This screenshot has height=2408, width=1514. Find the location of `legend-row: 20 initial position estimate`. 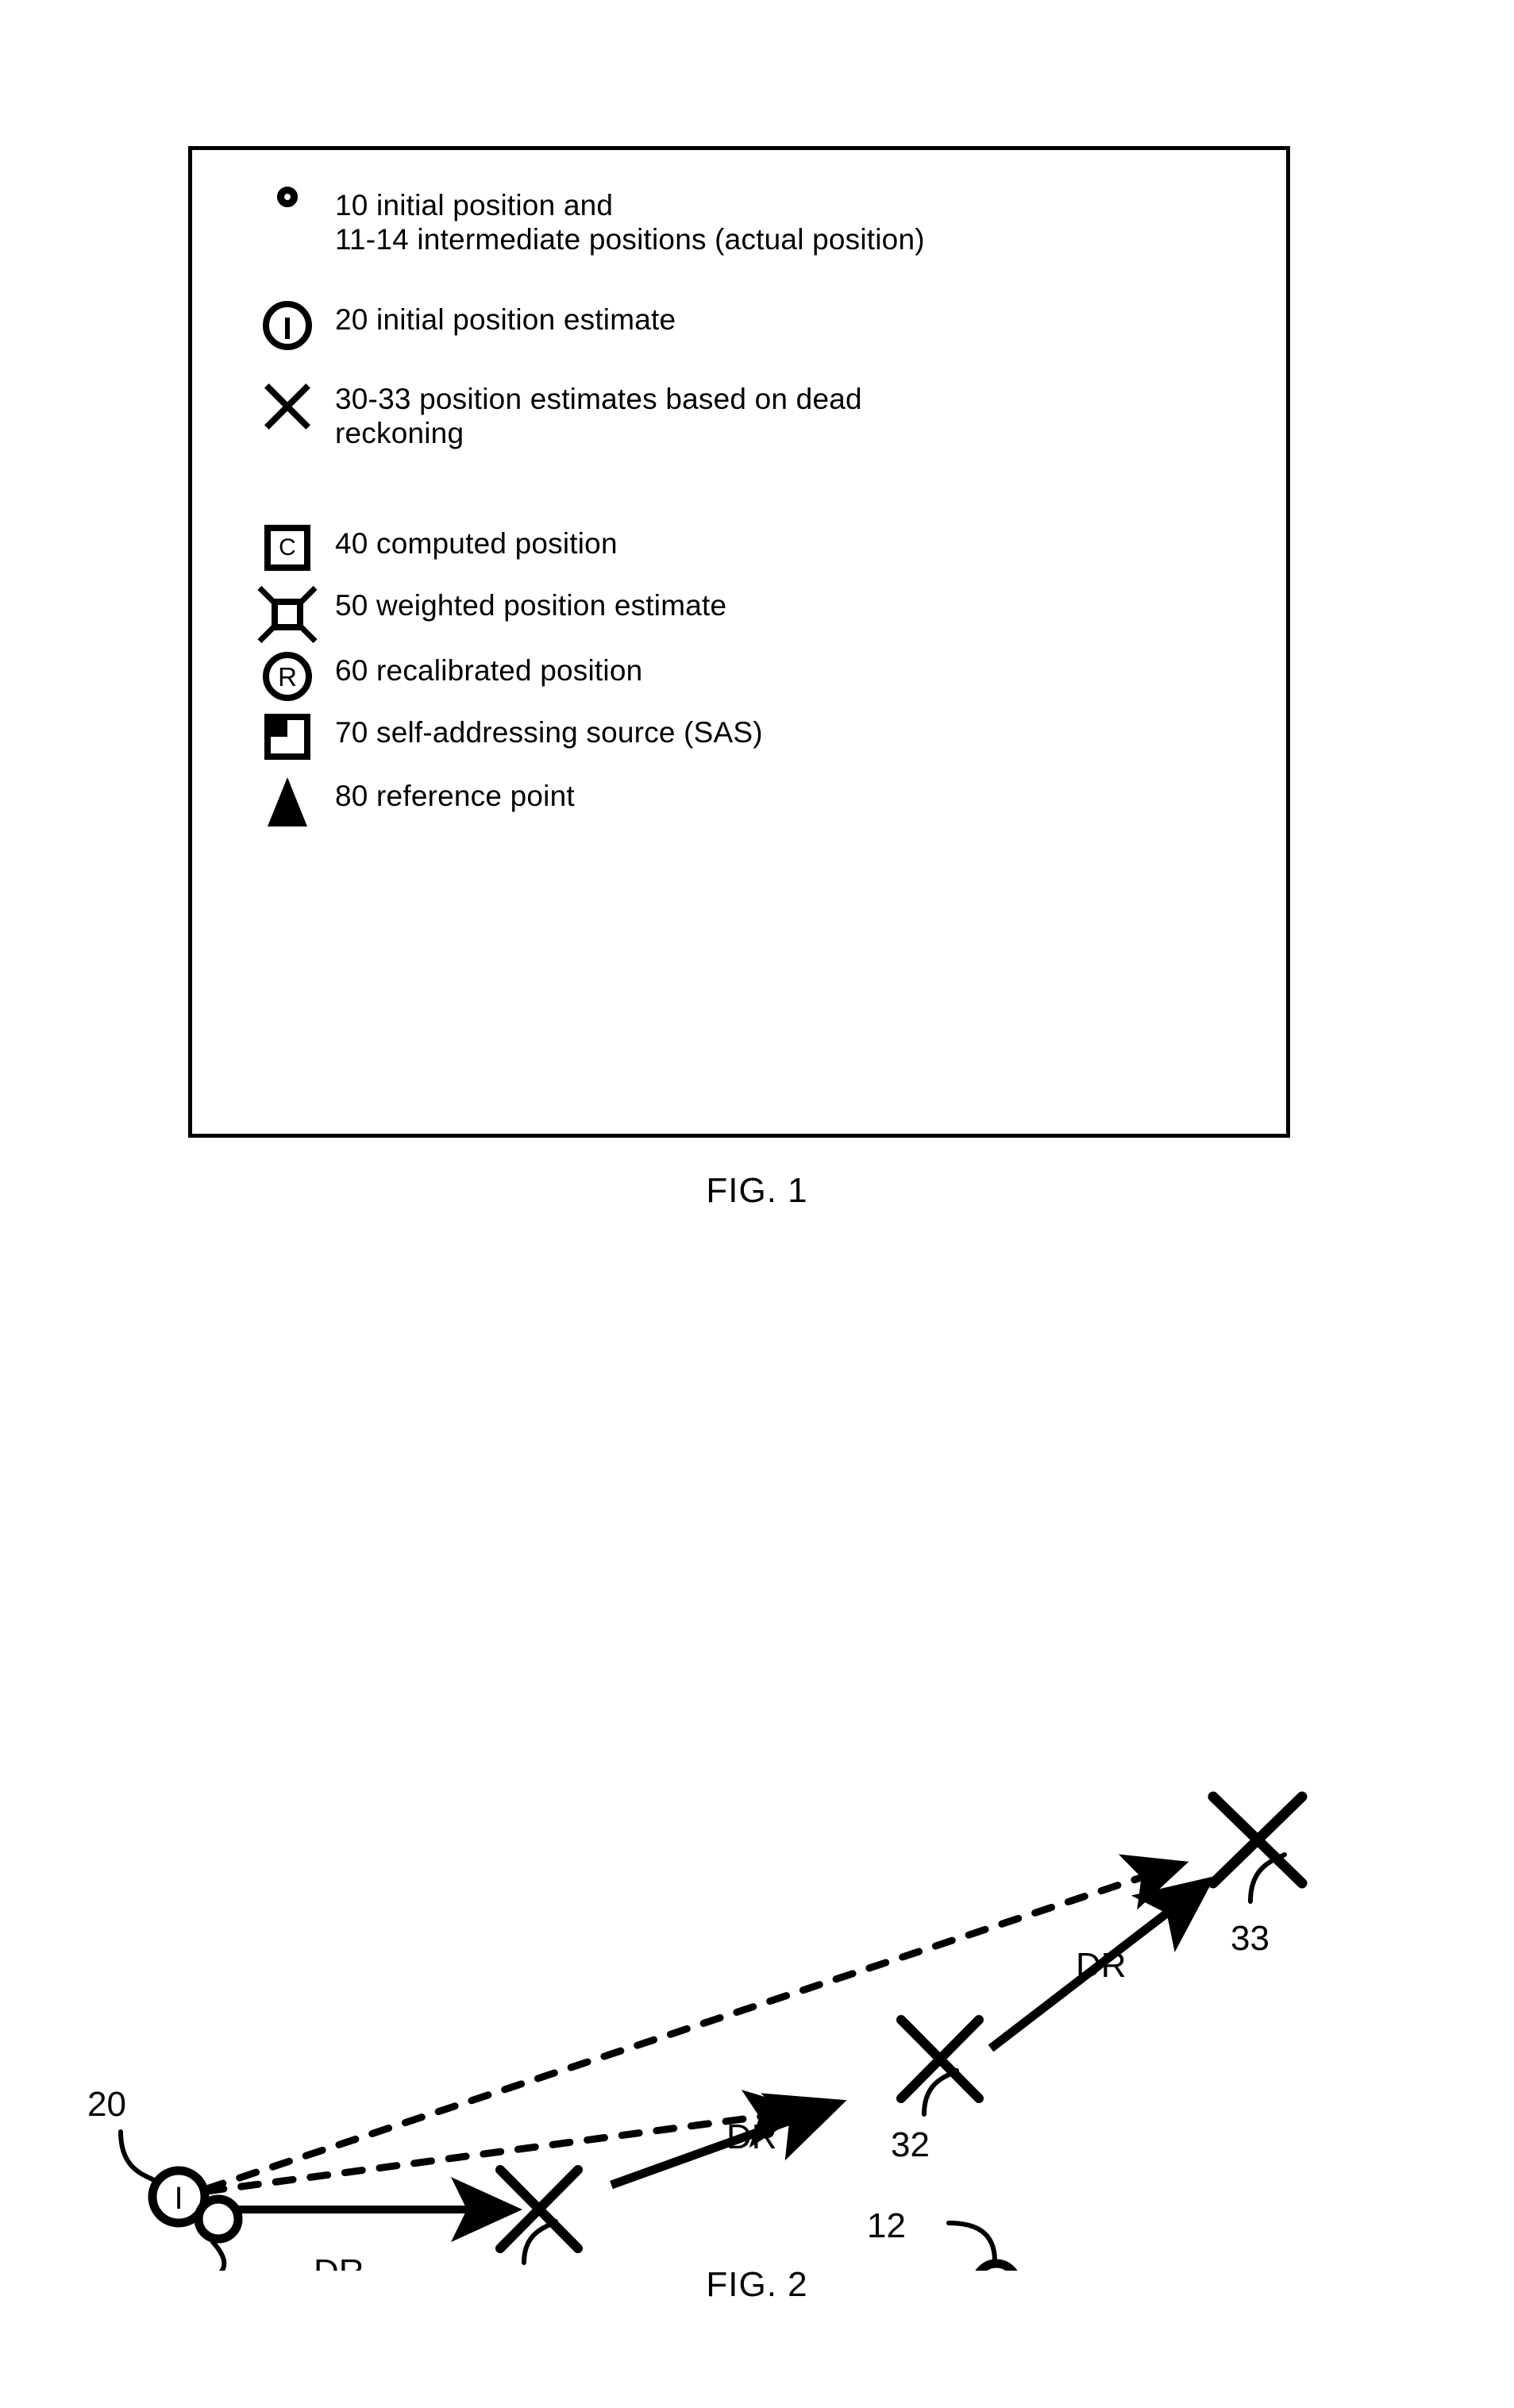

legend-row: 20 initial position estimate is located at coordinates (458, 325).